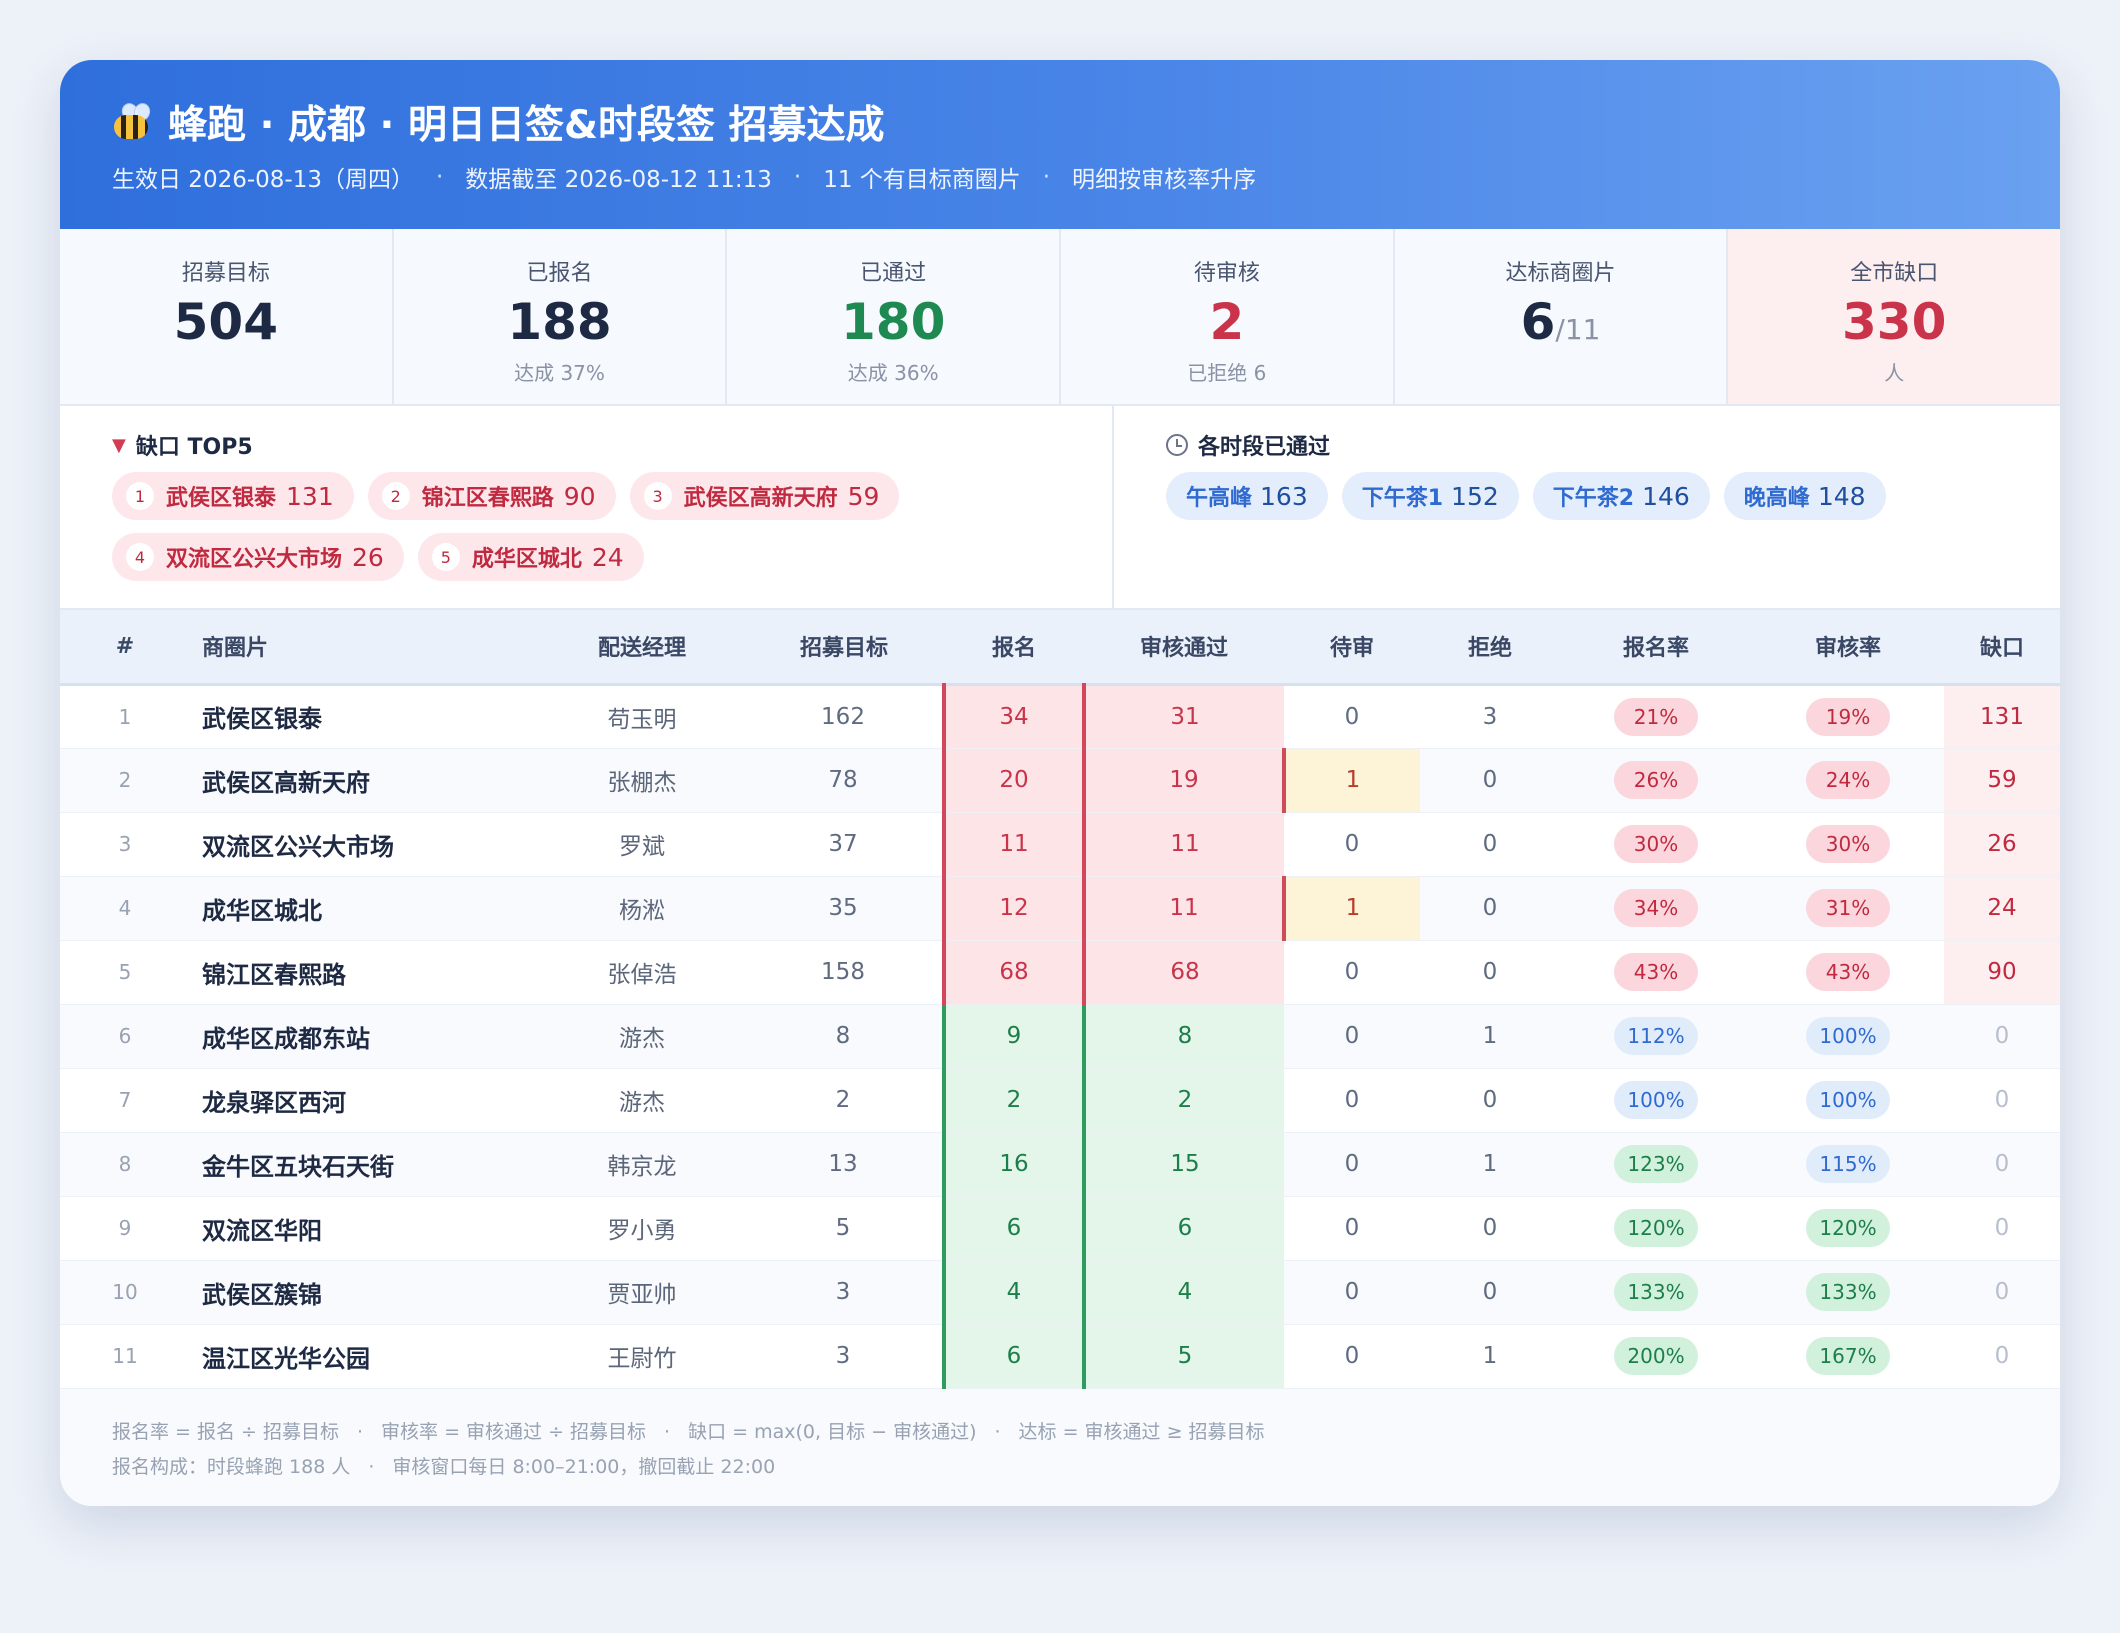 This screenshot has height=1633, width=2120. What do you see at coordinates (1490, 1356) in the screenshot?
I see `rejected-cell: 1` at bounding box center [1490, 1356].